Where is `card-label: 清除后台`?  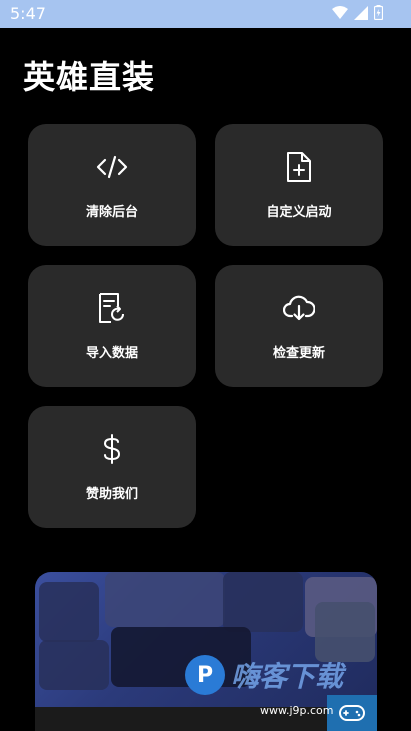 card-label: 清除后台 is located at coordinates (111, 212).